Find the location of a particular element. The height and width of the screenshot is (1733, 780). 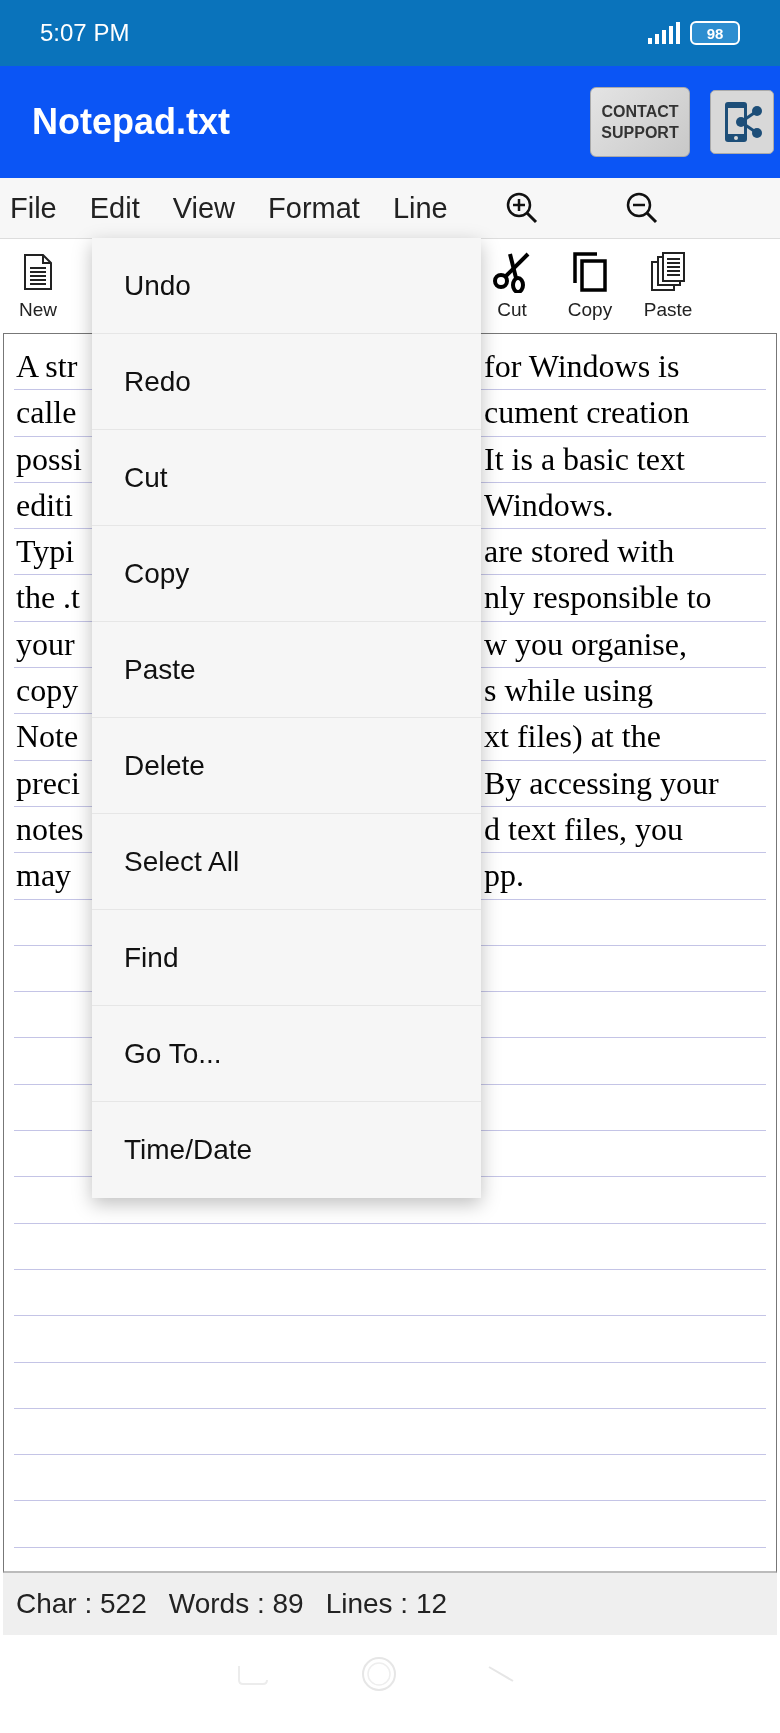

menu-item: Line is located at coordinates (420, 208).